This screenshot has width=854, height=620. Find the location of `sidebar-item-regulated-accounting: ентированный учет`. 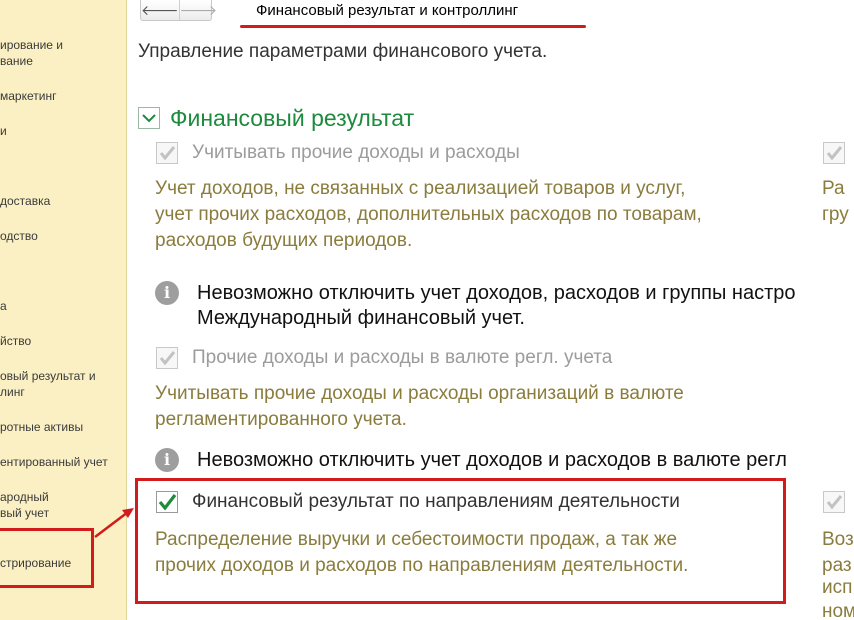

sidebar-item-regulated-accounting: ентированный учет is located at coordinates (62, 462).